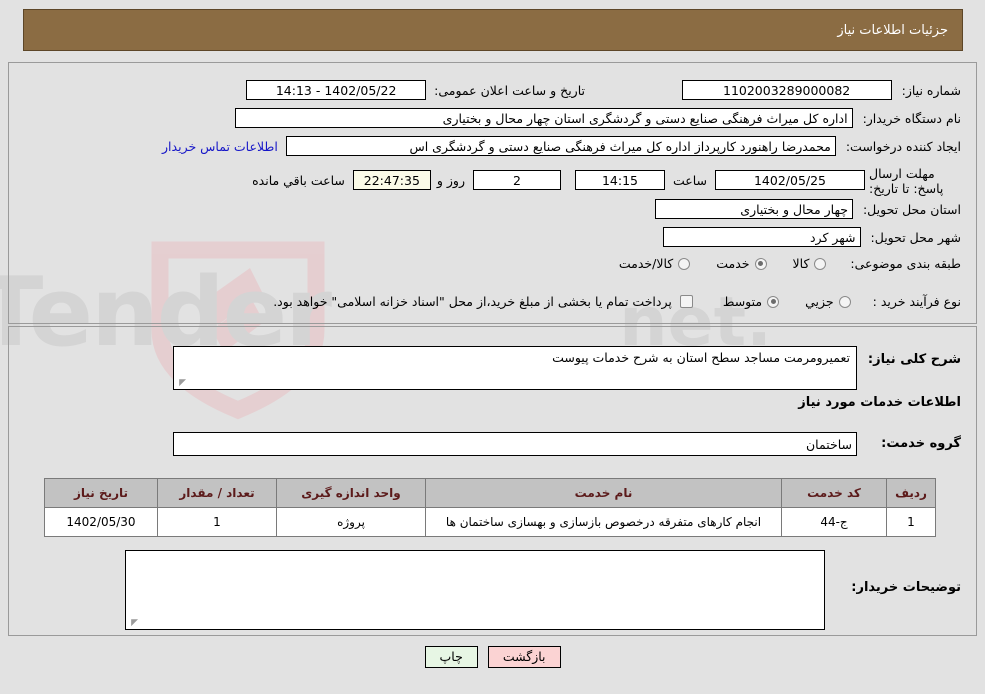 The width and height of the screenshot is (985, 694). Describe the element at coordinates (834, 493) in the screenshot. I see `table-header-service-code: کد خدمت` at that location.